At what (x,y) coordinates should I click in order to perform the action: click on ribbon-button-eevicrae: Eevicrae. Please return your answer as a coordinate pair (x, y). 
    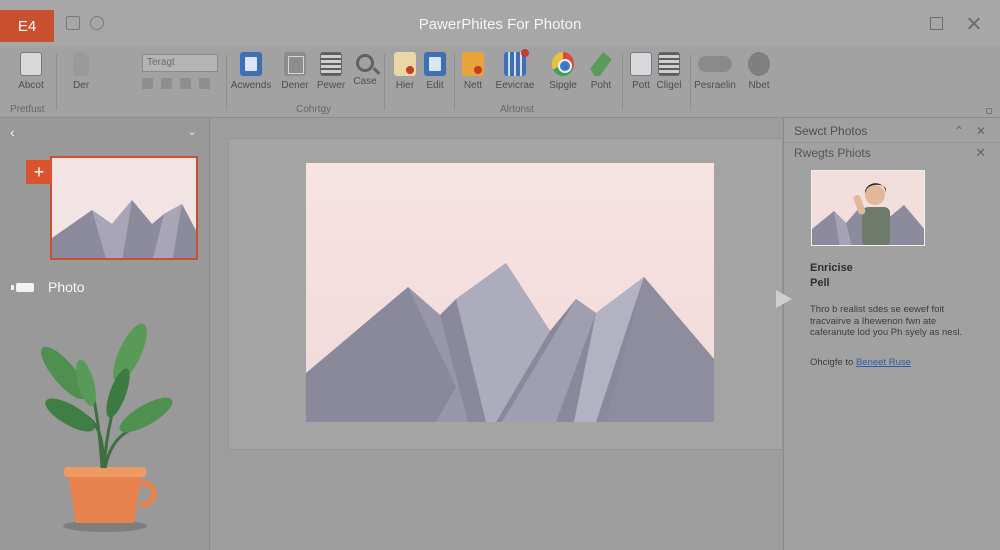
    Looking at the image, I should click on (515, 70).